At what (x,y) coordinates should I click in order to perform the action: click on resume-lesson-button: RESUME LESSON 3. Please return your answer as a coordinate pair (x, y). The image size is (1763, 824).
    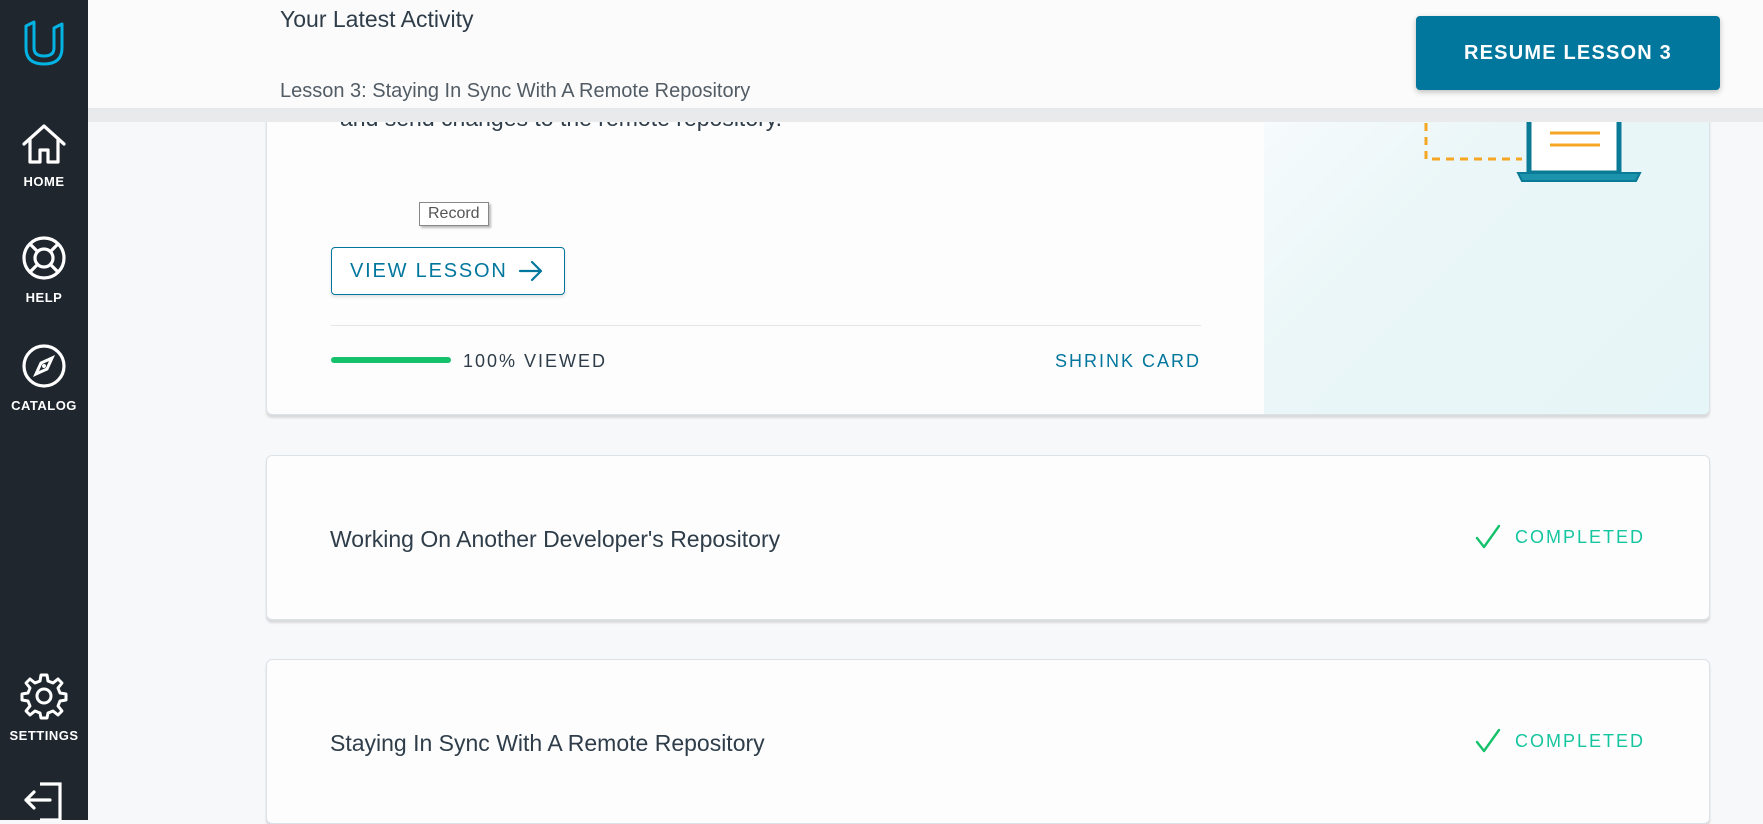
    Looking at the image, I should click on (1568, 53).